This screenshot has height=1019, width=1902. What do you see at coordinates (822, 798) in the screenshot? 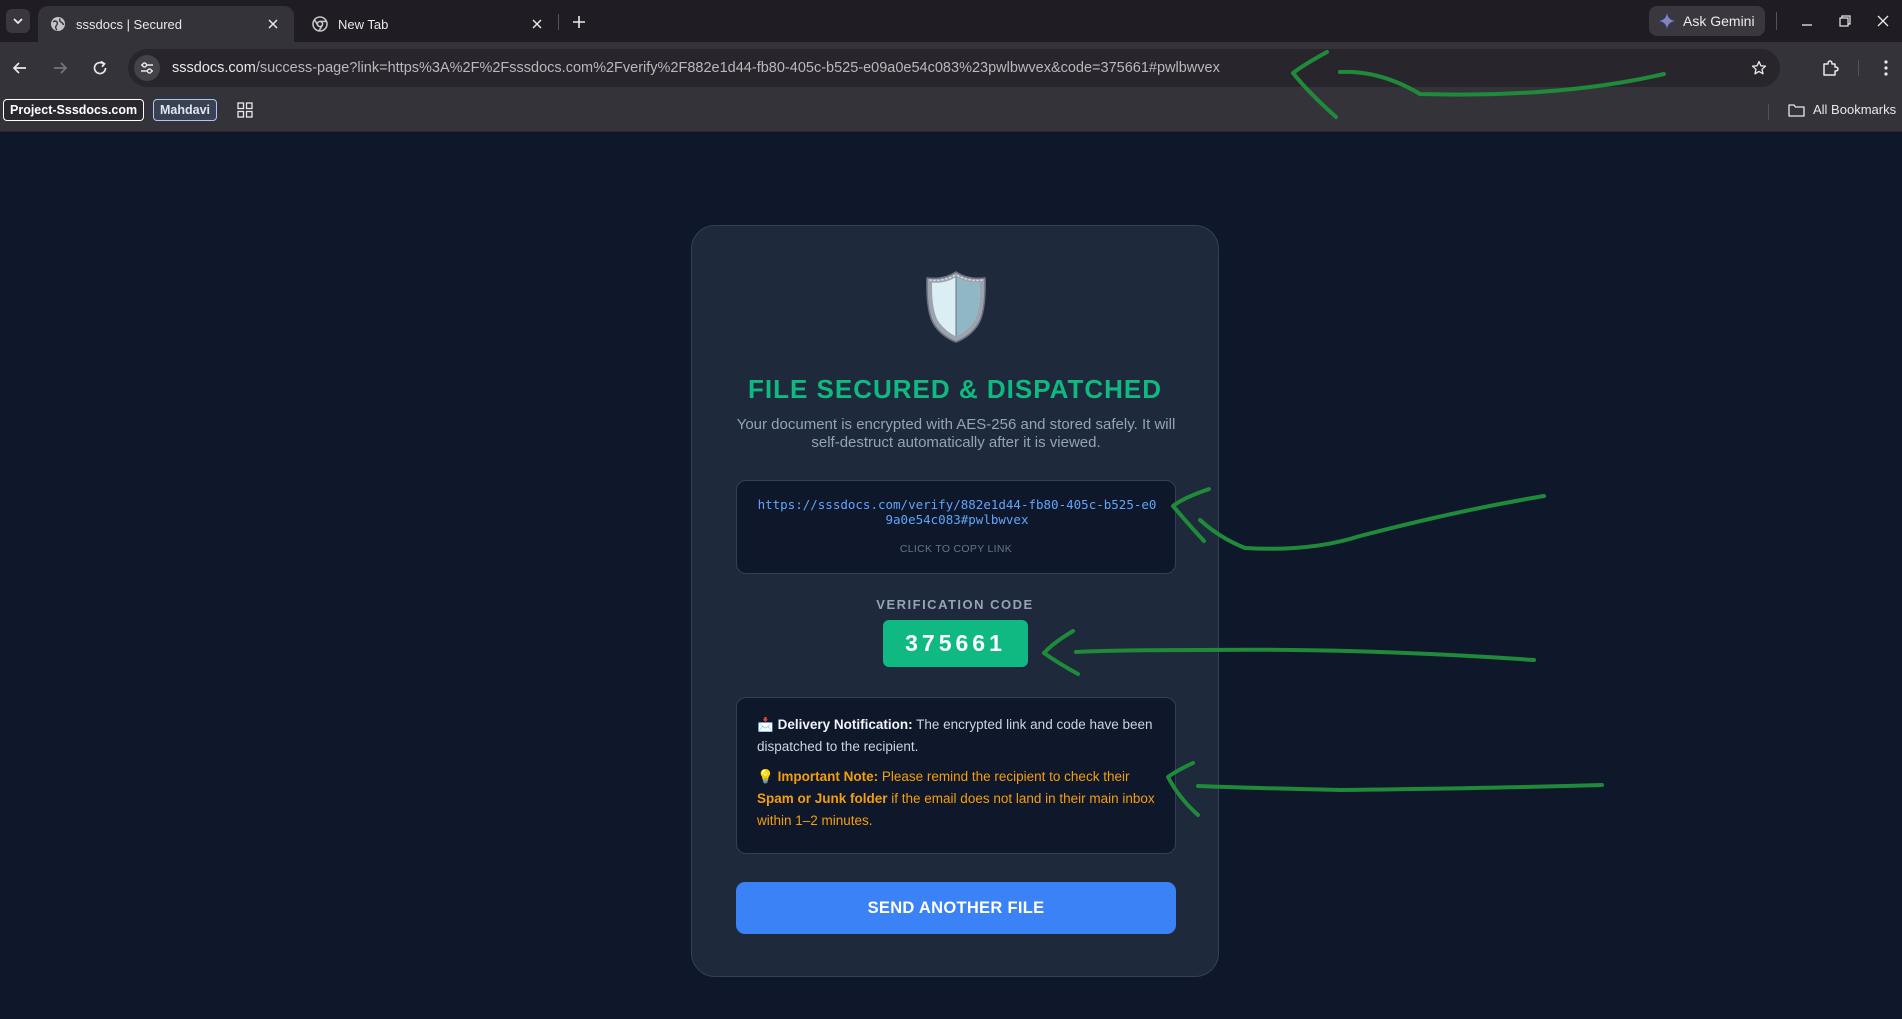
I see `spam-folder-highlight: Spam or Junk folder` at bounding box center [822, 798].